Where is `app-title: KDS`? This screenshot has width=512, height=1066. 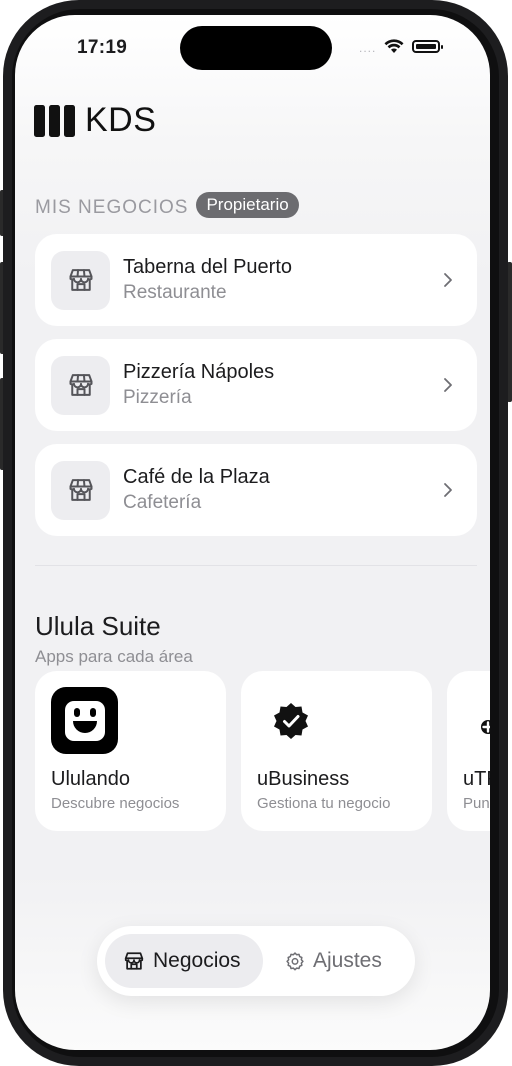
app-title: KDS is located at coordinates (121, 120).